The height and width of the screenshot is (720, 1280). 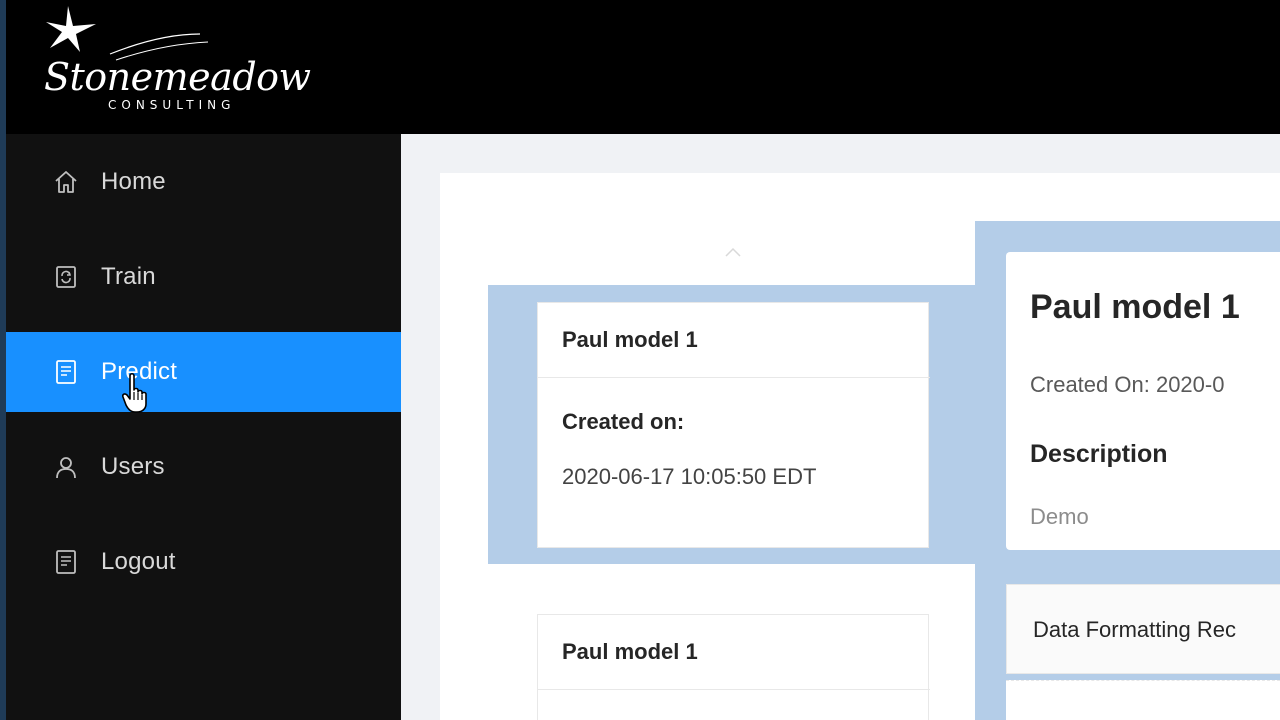 What do you see at coordinates (1134, 629) in the screenshot?
I see `data-formatting-label: Data Formatting Rec` at bounding box center [1134, 629].